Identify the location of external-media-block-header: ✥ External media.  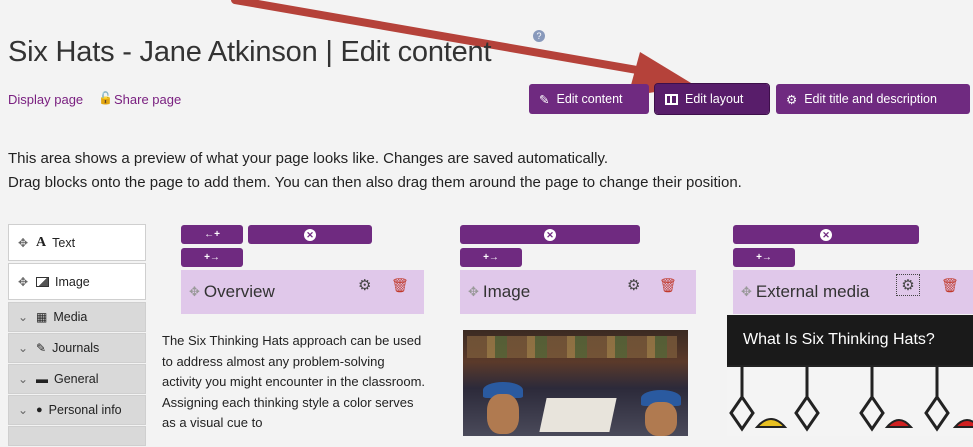
(853, 292).